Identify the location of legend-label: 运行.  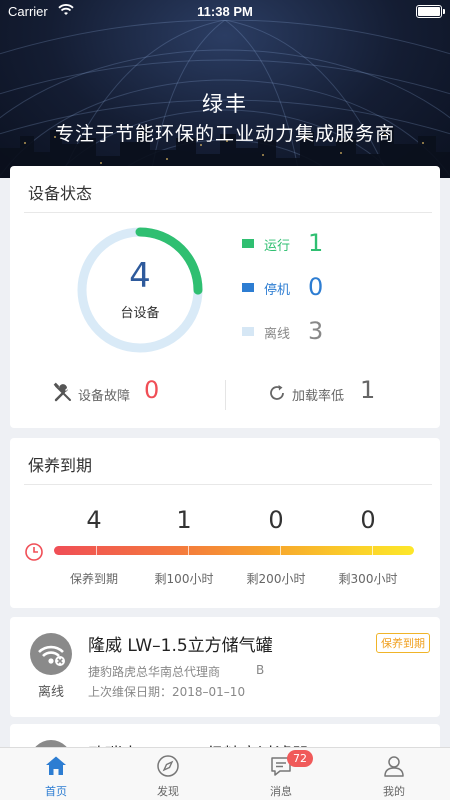
(277, 246).